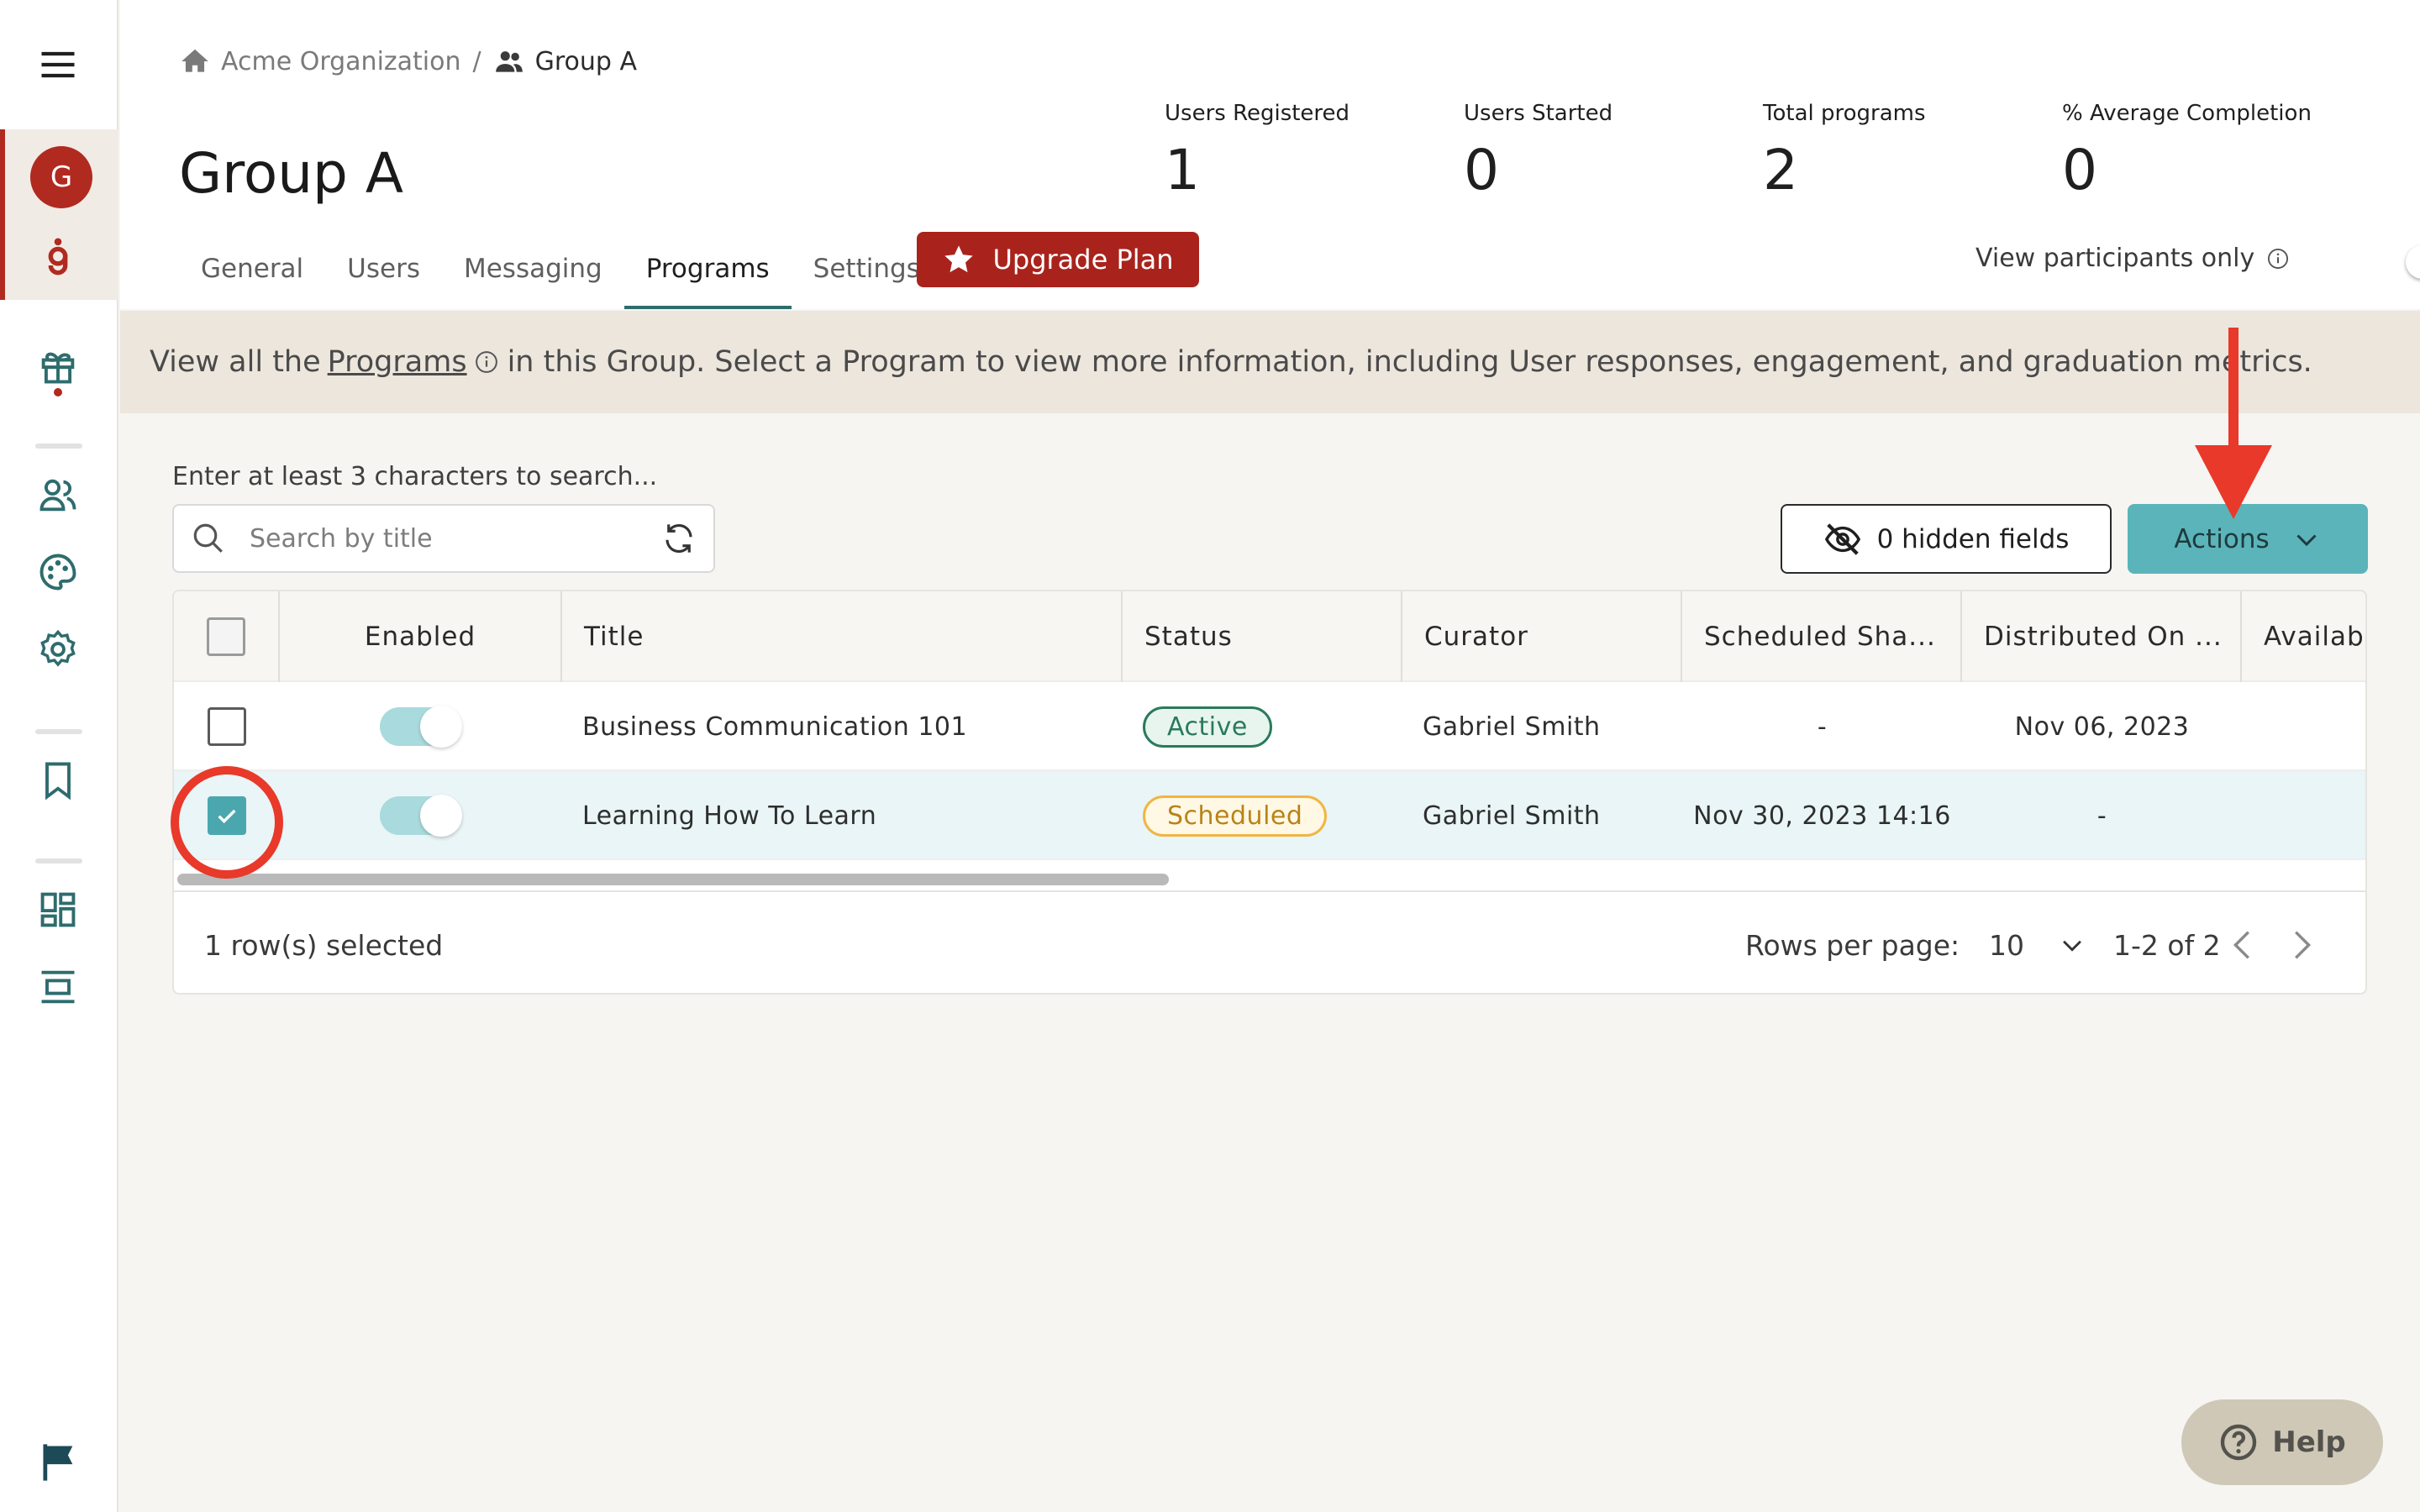 The width and height of the screenshot is (2420, 1512). Describe the element at coordinates (1262, 636) in the screenshot. I see `column-header-status: Status` at that location.